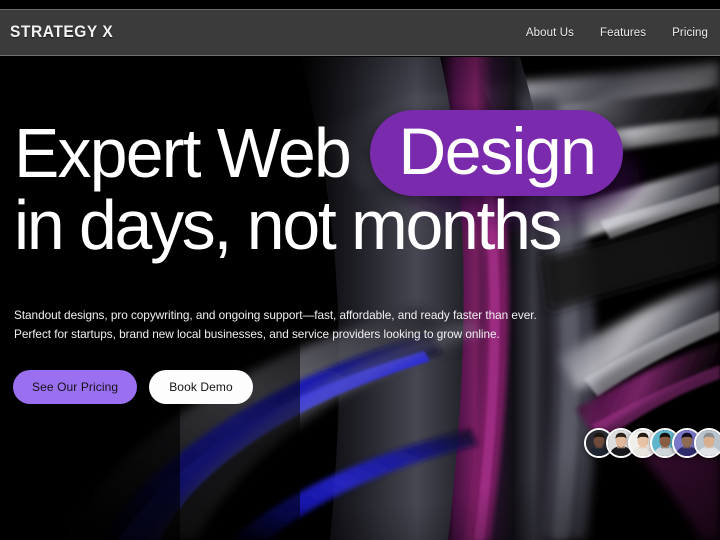 The image size is (720, 540). I want to click on headline-highlight-pill: Design, so click(497, 153).